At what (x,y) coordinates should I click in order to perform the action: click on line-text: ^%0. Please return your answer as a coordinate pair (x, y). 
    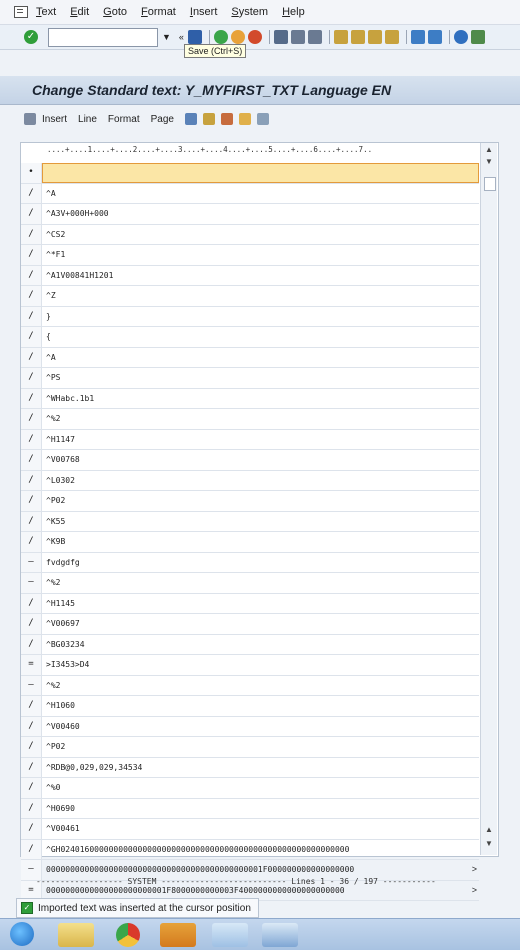
    Looking at the image, I should click on (260, 788).